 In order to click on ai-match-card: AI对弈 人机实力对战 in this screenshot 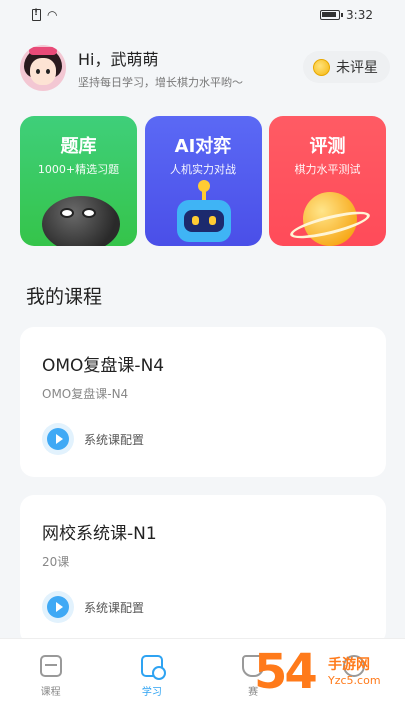, I will do `click(203, 181)`.